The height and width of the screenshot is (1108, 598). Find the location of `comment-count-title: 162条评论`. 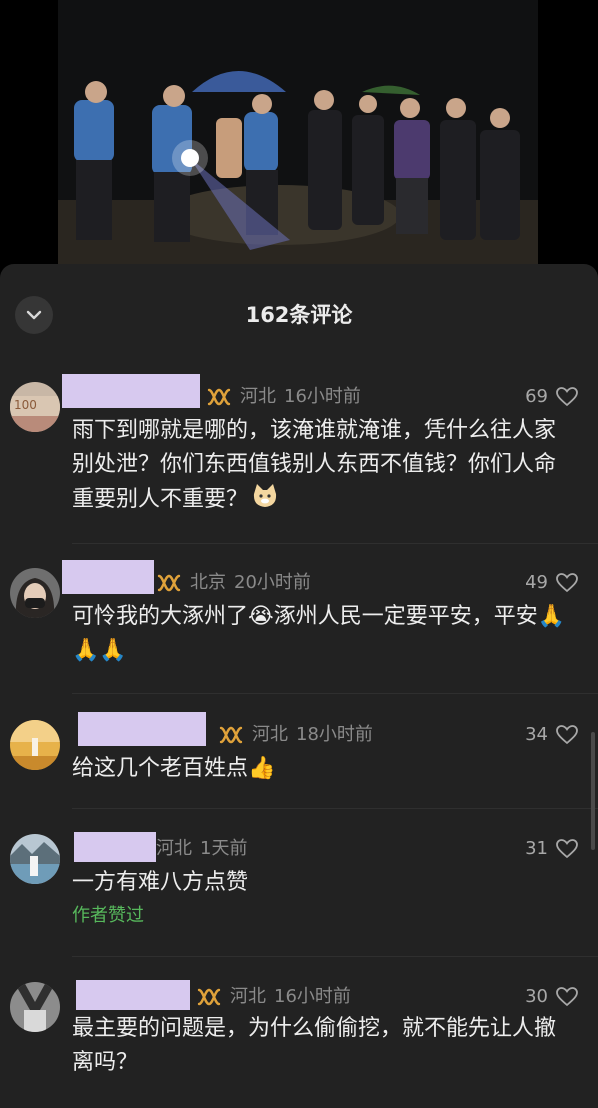

comment-count-title: 162条评论 is located at coordinates (299, 315).